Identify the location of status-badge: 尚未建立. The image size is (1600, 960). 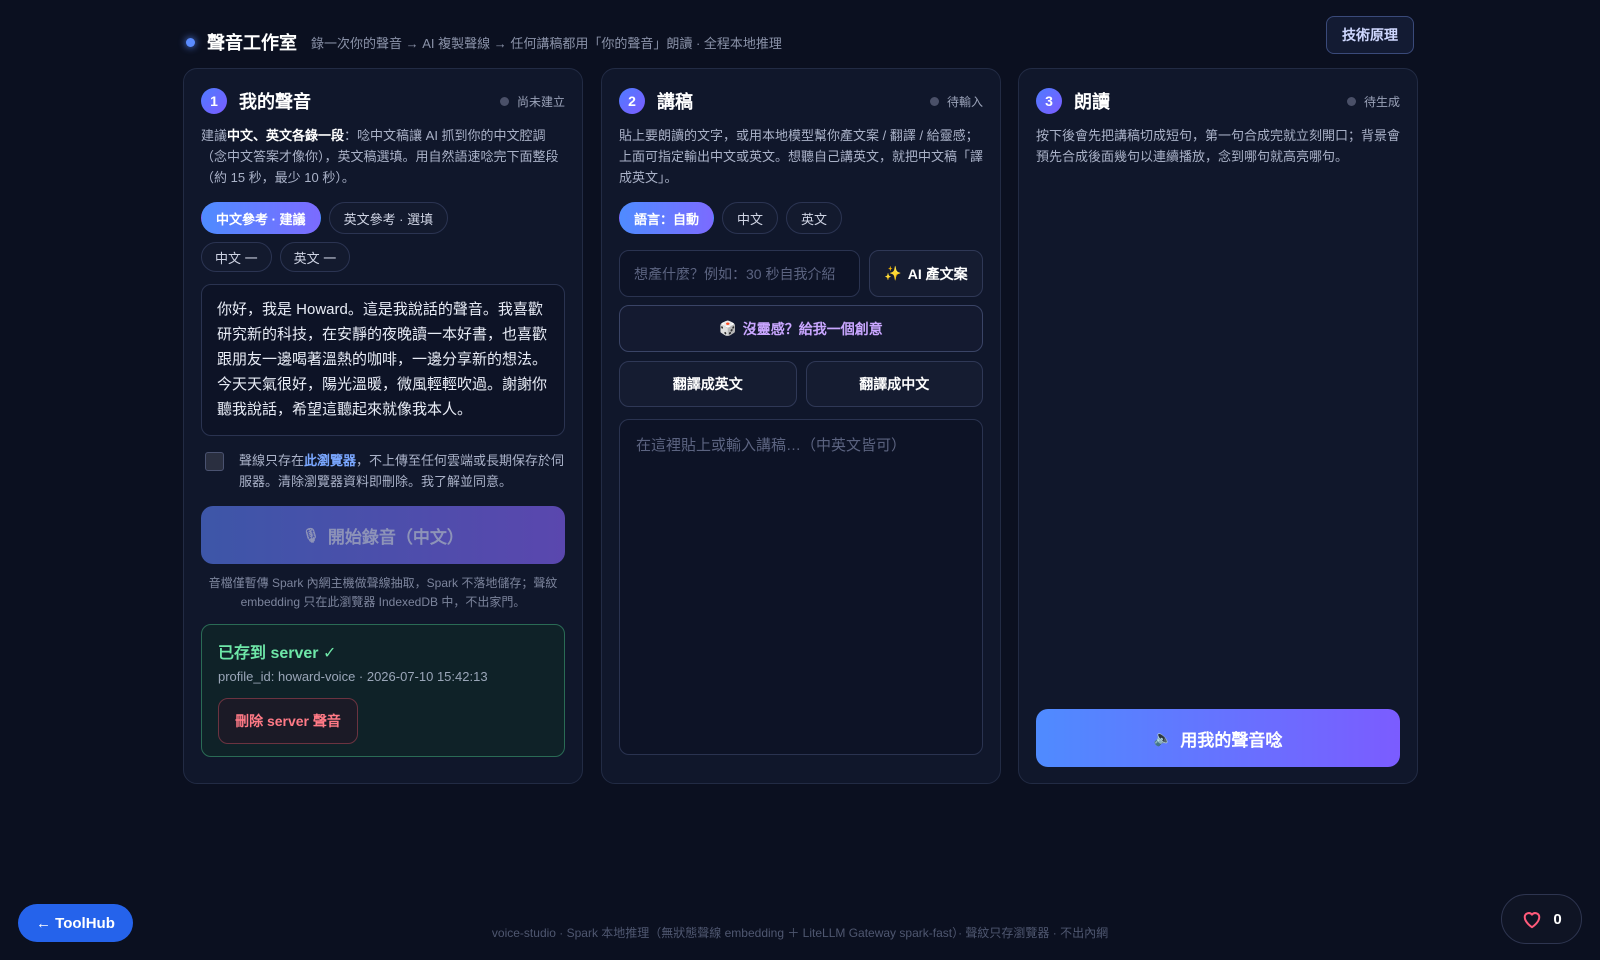
(532, 101).